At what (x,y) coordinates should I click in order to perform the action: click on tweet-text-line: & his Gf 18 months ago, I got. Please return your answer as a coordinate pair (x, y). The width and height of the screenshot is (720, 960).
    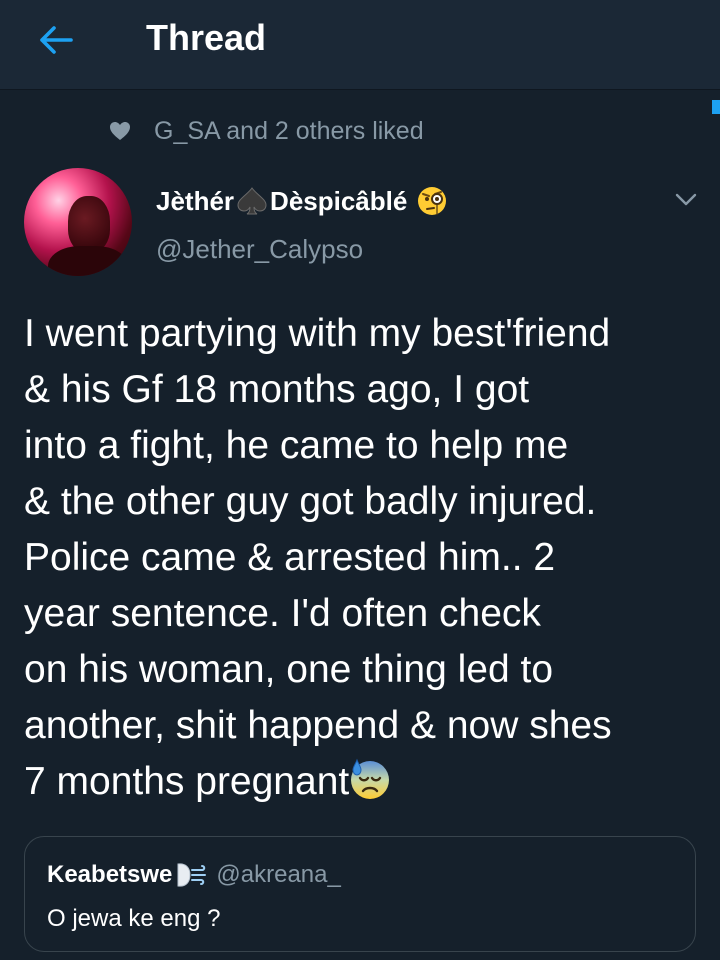
    Looking at the image, I should click on (277, 389).